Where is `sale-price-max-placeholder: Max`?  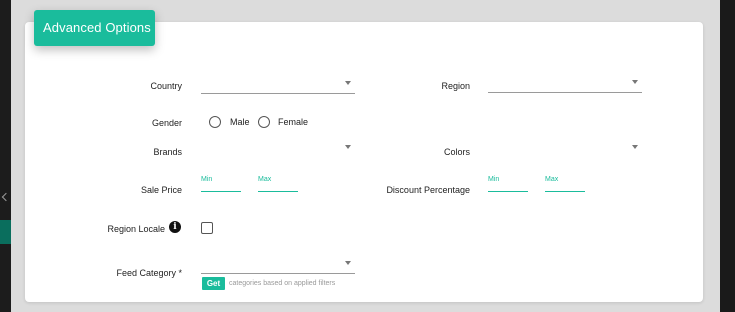 sale-price-max-placeholder: Max is located at coordinates (265, 179).